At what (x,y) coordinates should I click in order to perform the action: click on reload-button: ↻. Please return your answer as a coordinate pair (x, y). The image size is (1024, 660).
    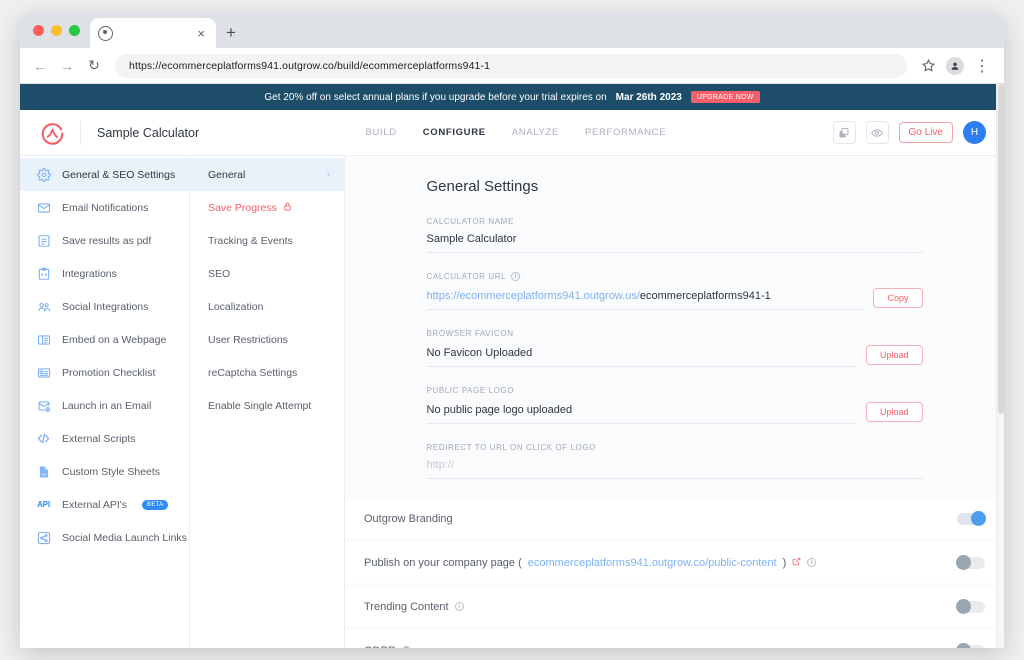
    Looking at the image, I should click on (94, 66).